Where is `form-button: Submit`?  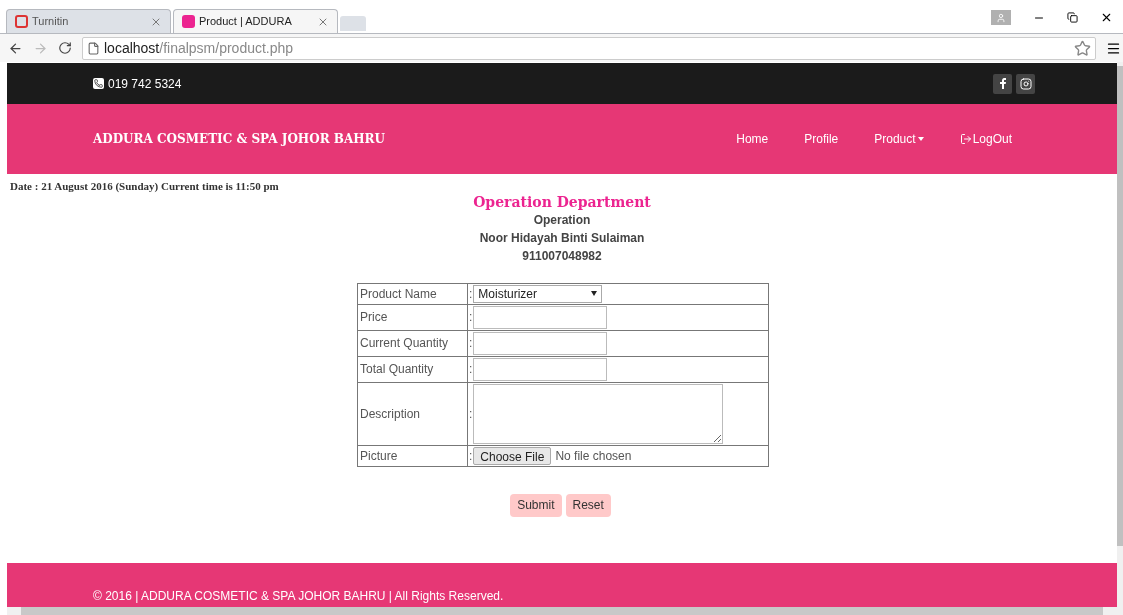
form-button: Submit is located at coordinates (536, 505).